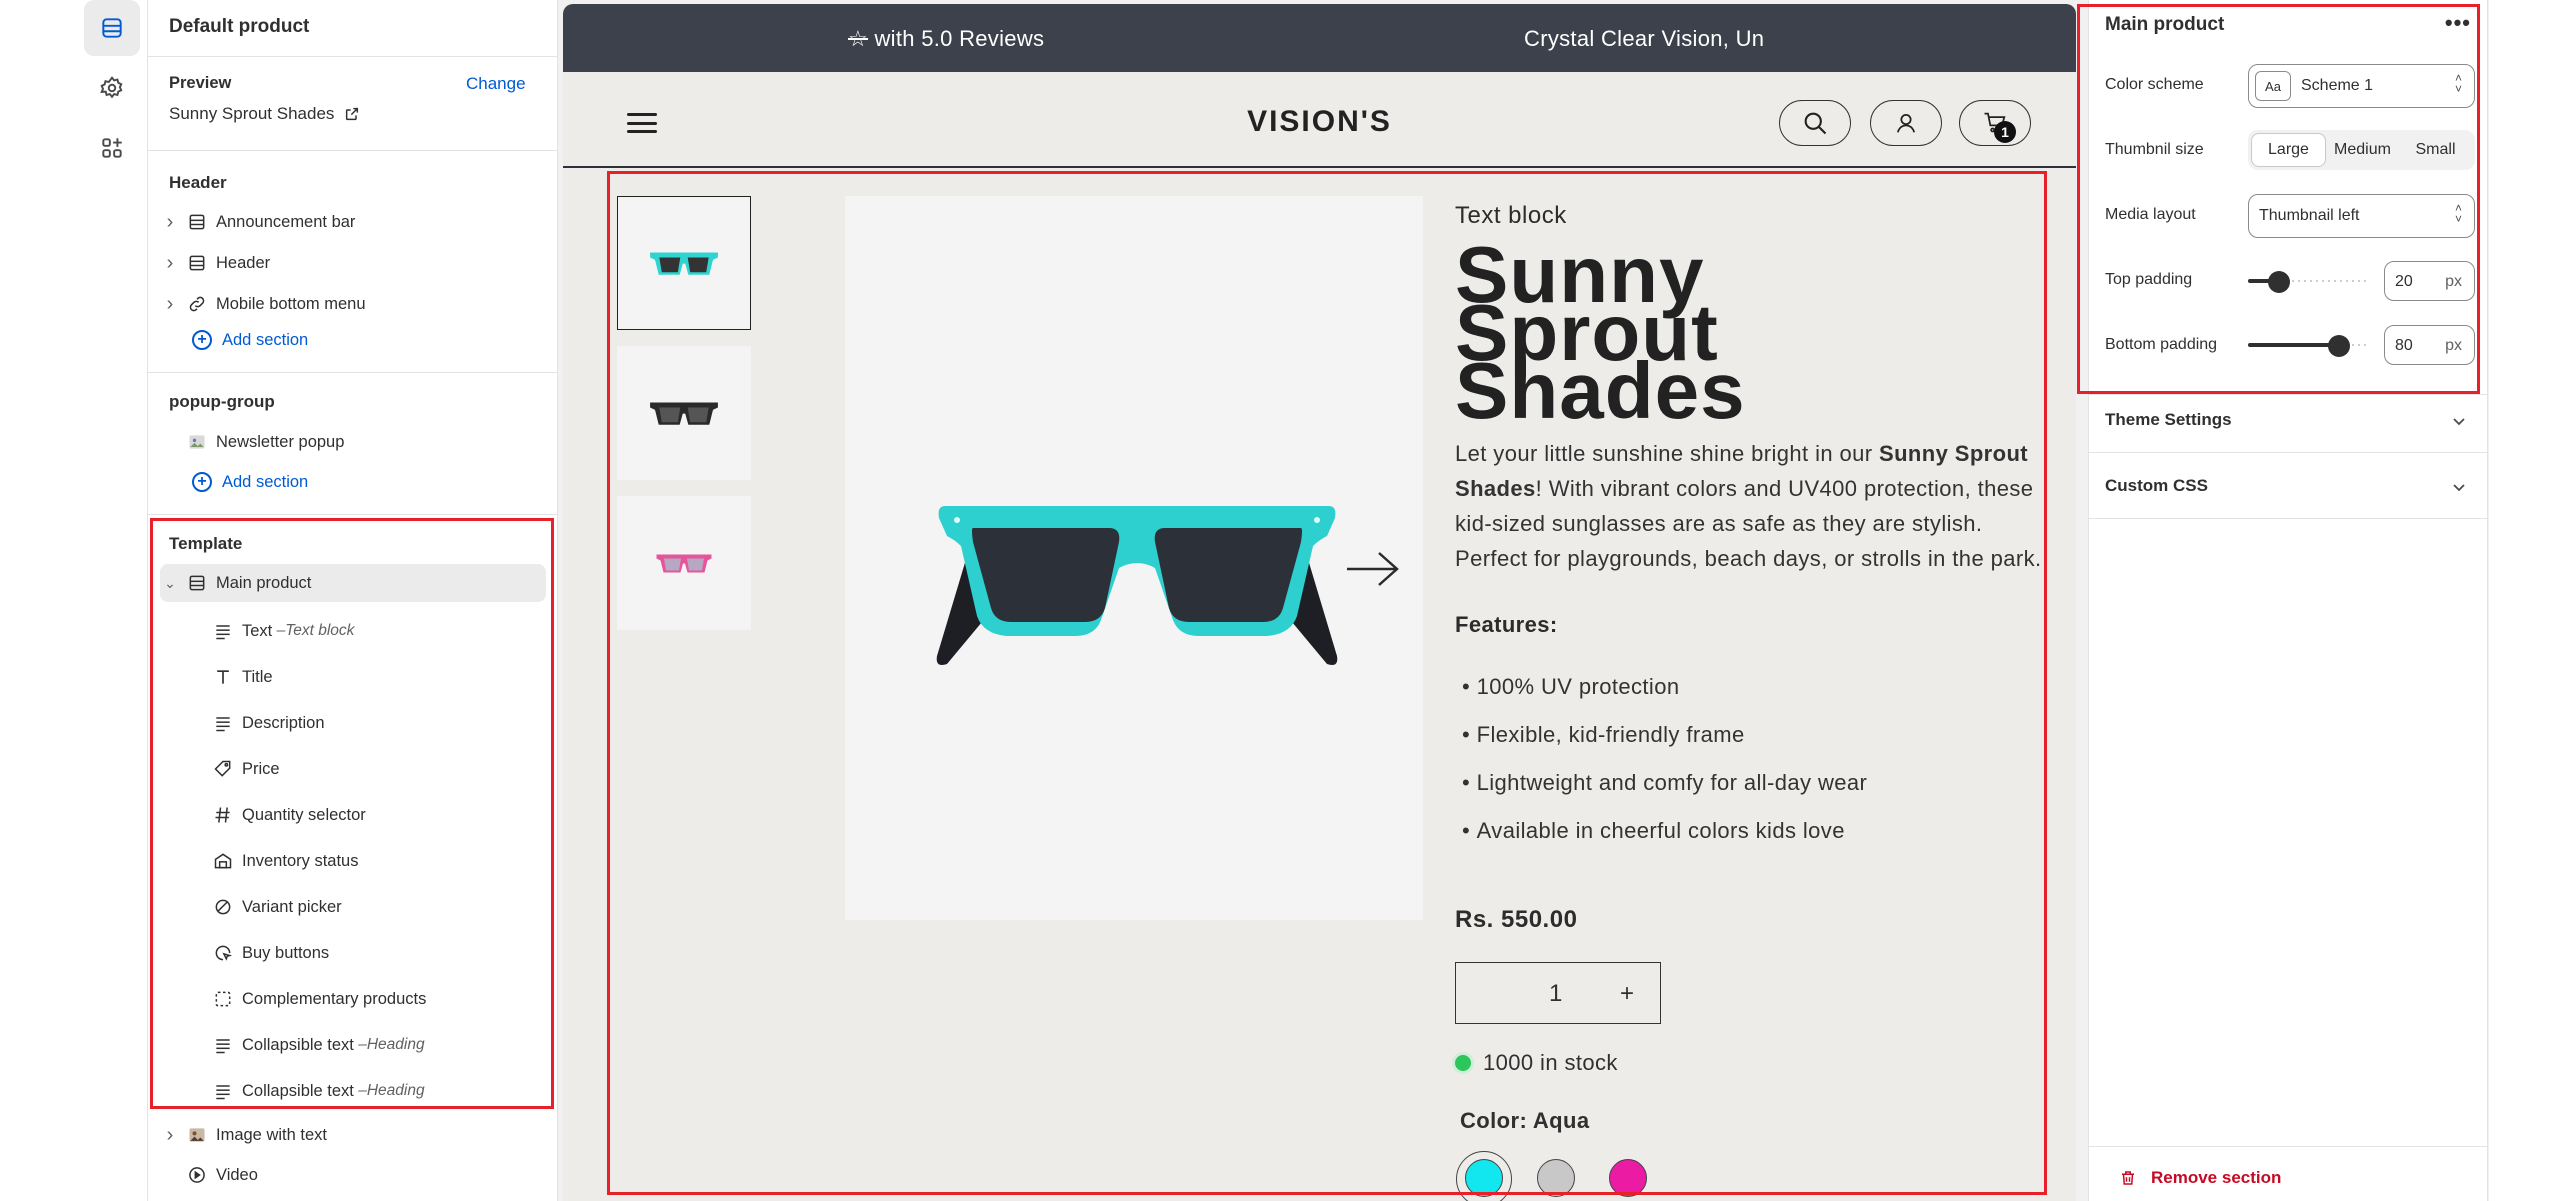 The image size is (2560, 1201). I want to click on sidebar-item-label: Collapsible text, so click(298, 1090).